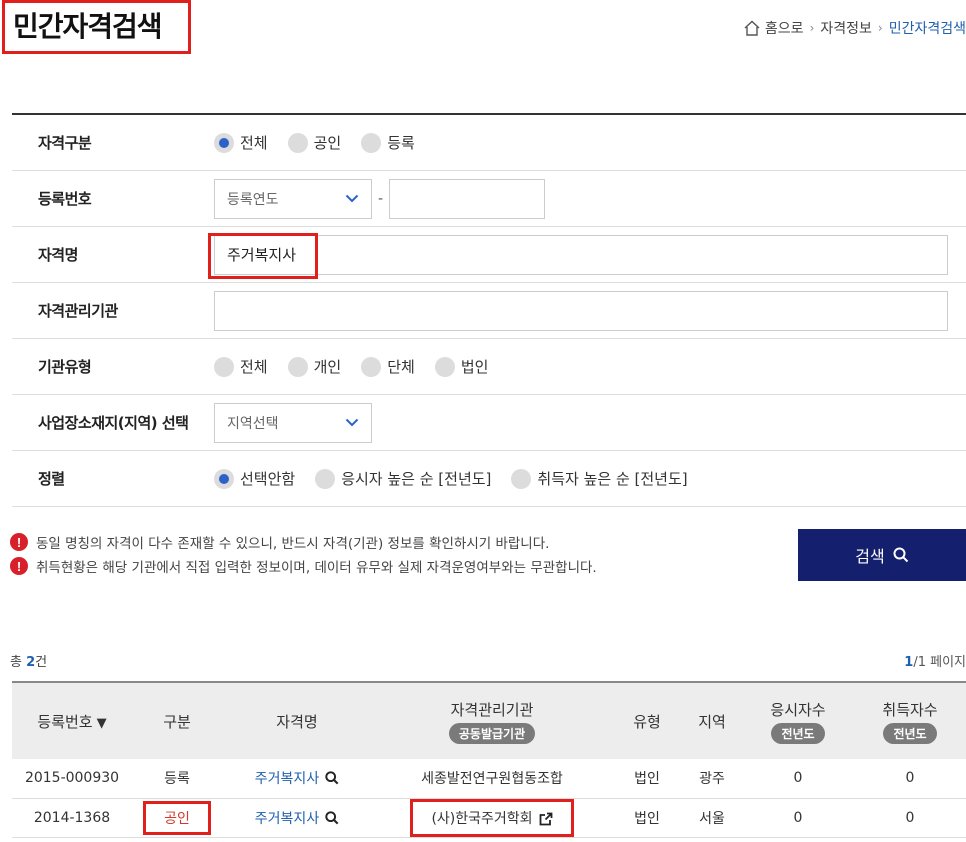 This screenshot has height=842, width=966. What do you see at coordinates (65, 199) in the screenshot?
I see `reg-number-label: 등록번호` at bounding box center [65, 199].